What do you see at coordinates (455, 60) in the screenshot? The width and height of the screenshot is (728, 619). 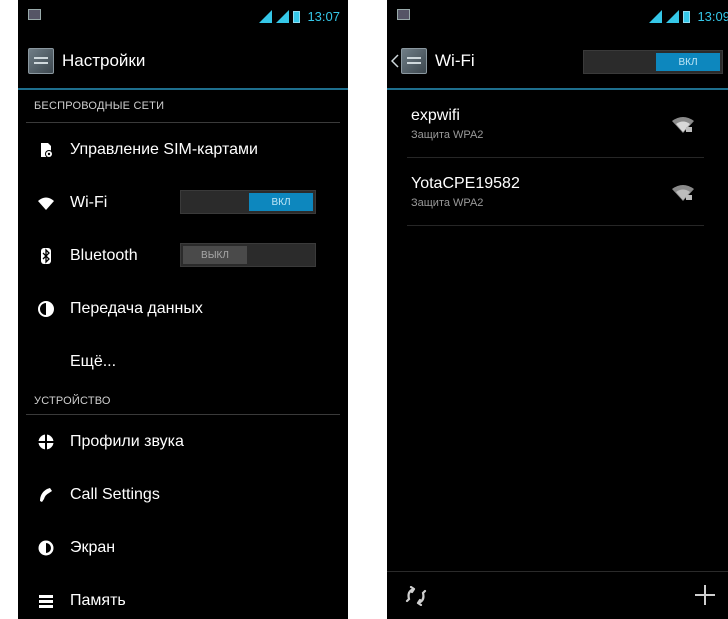 I see `page-title: Wi-Fi` at bounding box center [455, 60].